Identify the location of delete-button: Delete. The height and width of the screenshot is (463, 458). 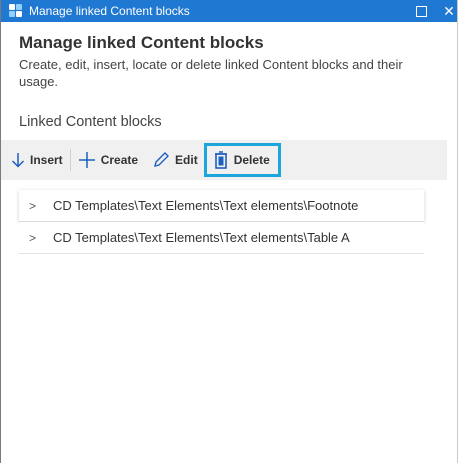
(242, 160).